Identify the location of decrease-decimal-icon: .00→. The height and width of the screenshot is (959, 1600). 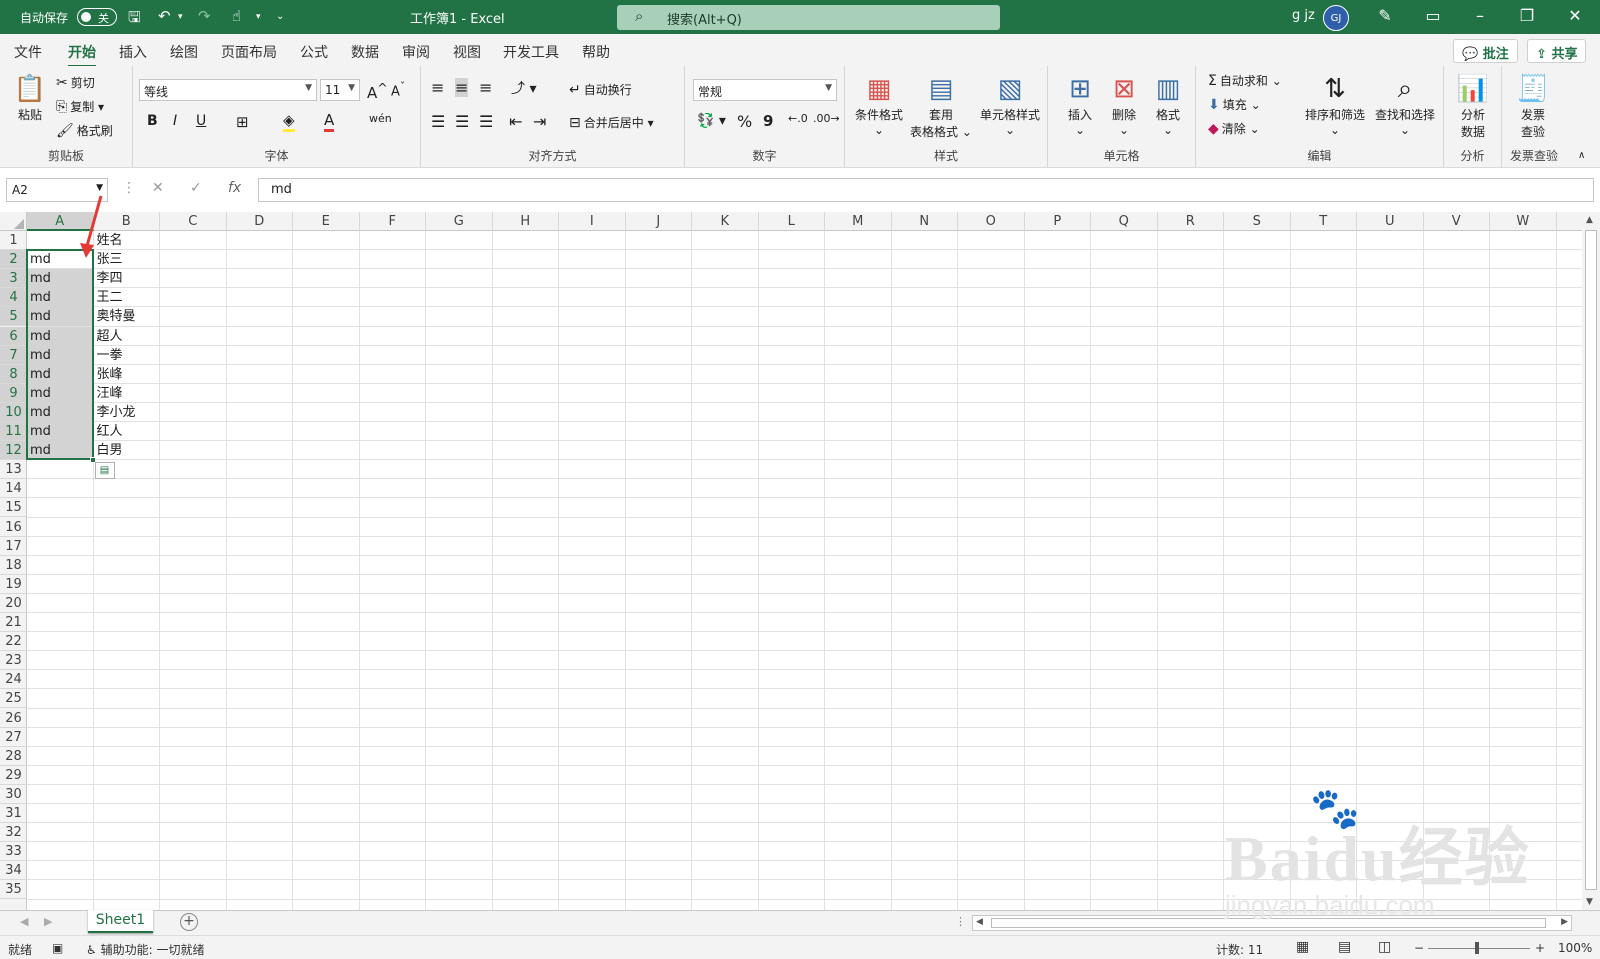
(826, 118).